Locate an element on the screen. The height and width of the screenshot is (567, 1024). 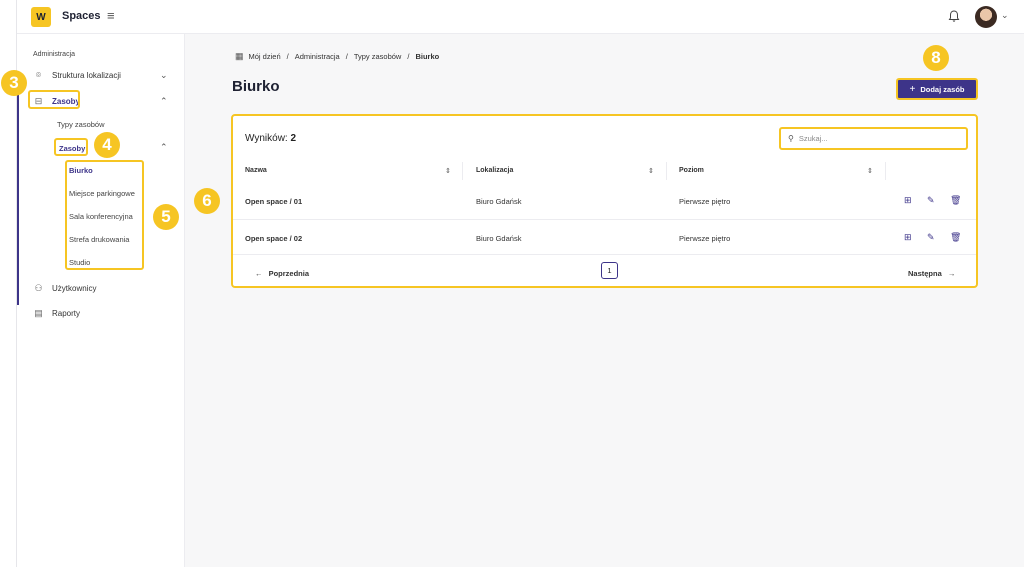
app-logo: W is located at coordinates (41, 17).